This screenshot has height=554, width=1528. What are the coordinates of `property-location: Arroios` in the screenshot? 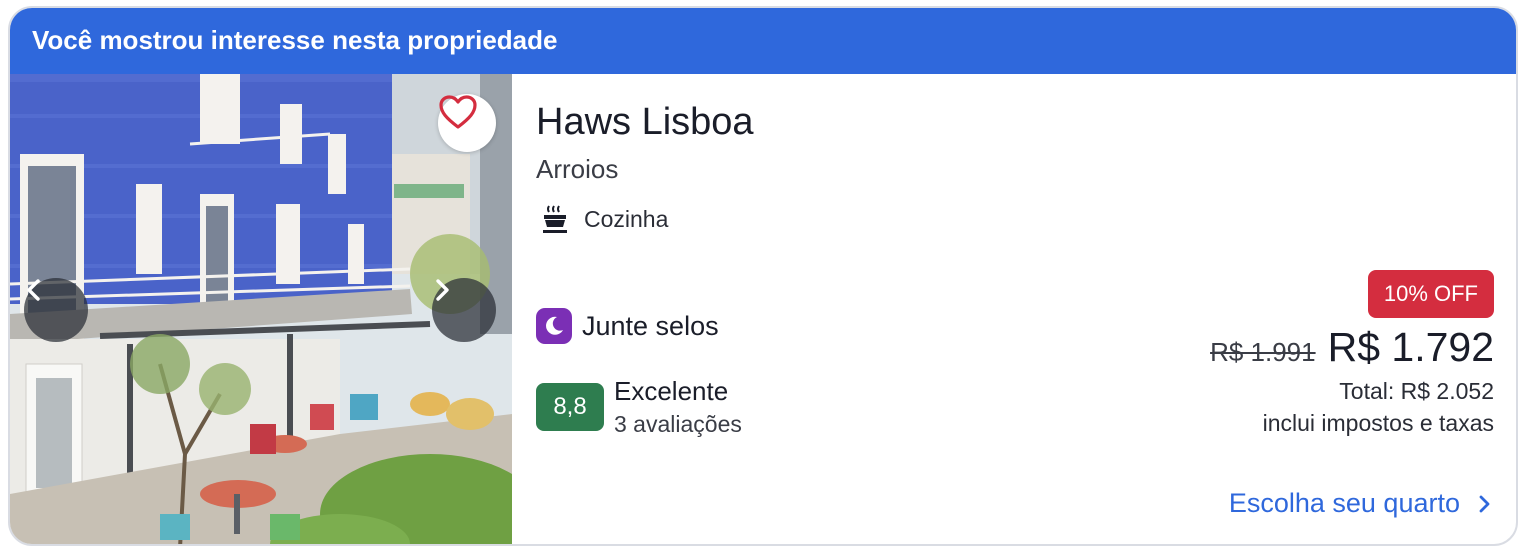 It's located at (577, 169).